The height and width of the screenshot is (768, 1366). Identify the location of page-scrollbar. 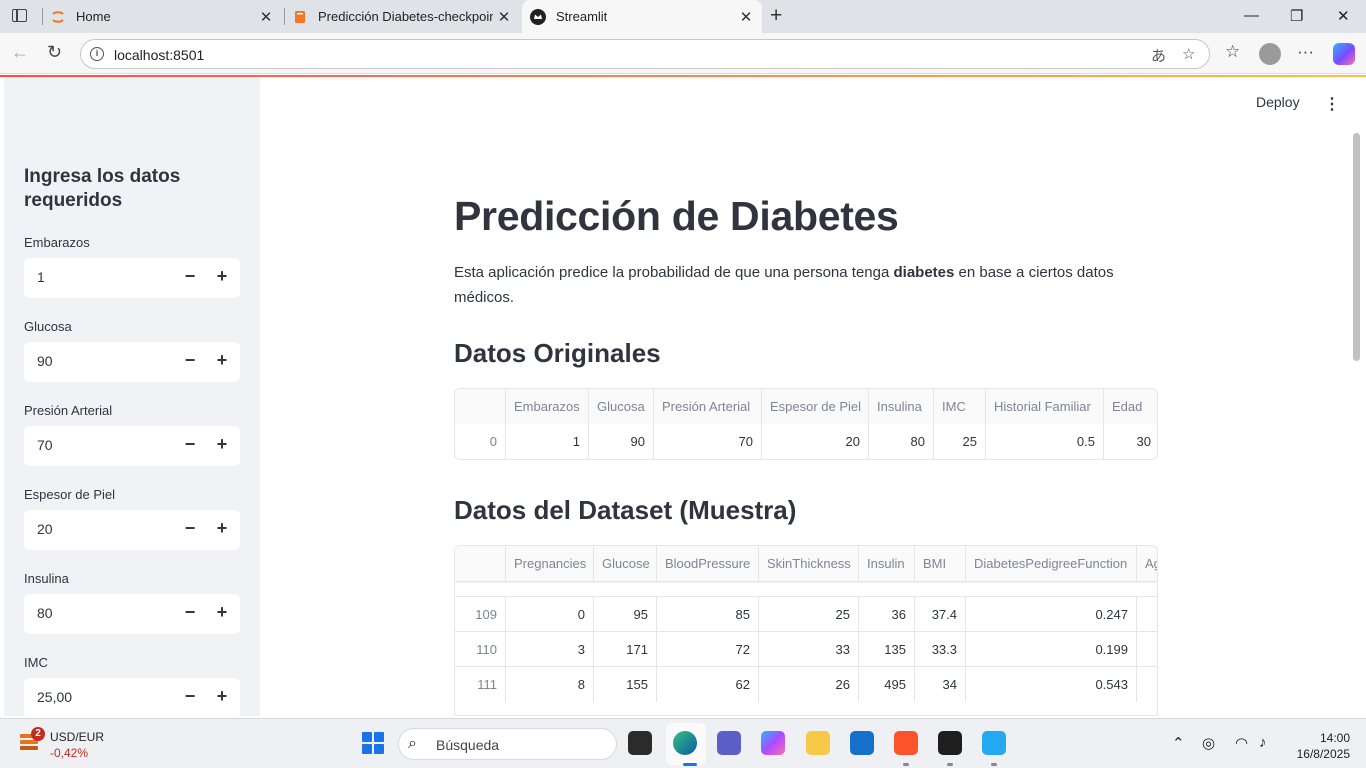
(1356, 247).